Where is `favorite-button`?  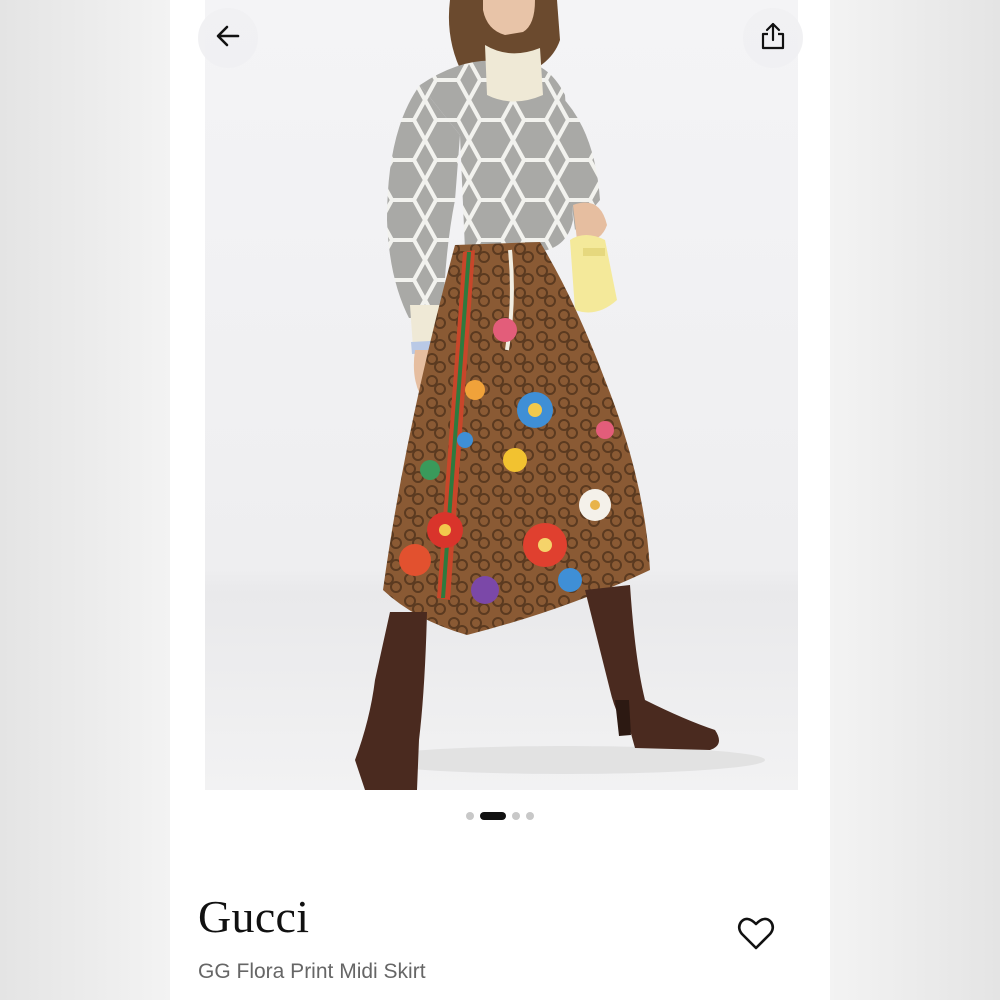
favorite-button is located at coordinates (756, 936).